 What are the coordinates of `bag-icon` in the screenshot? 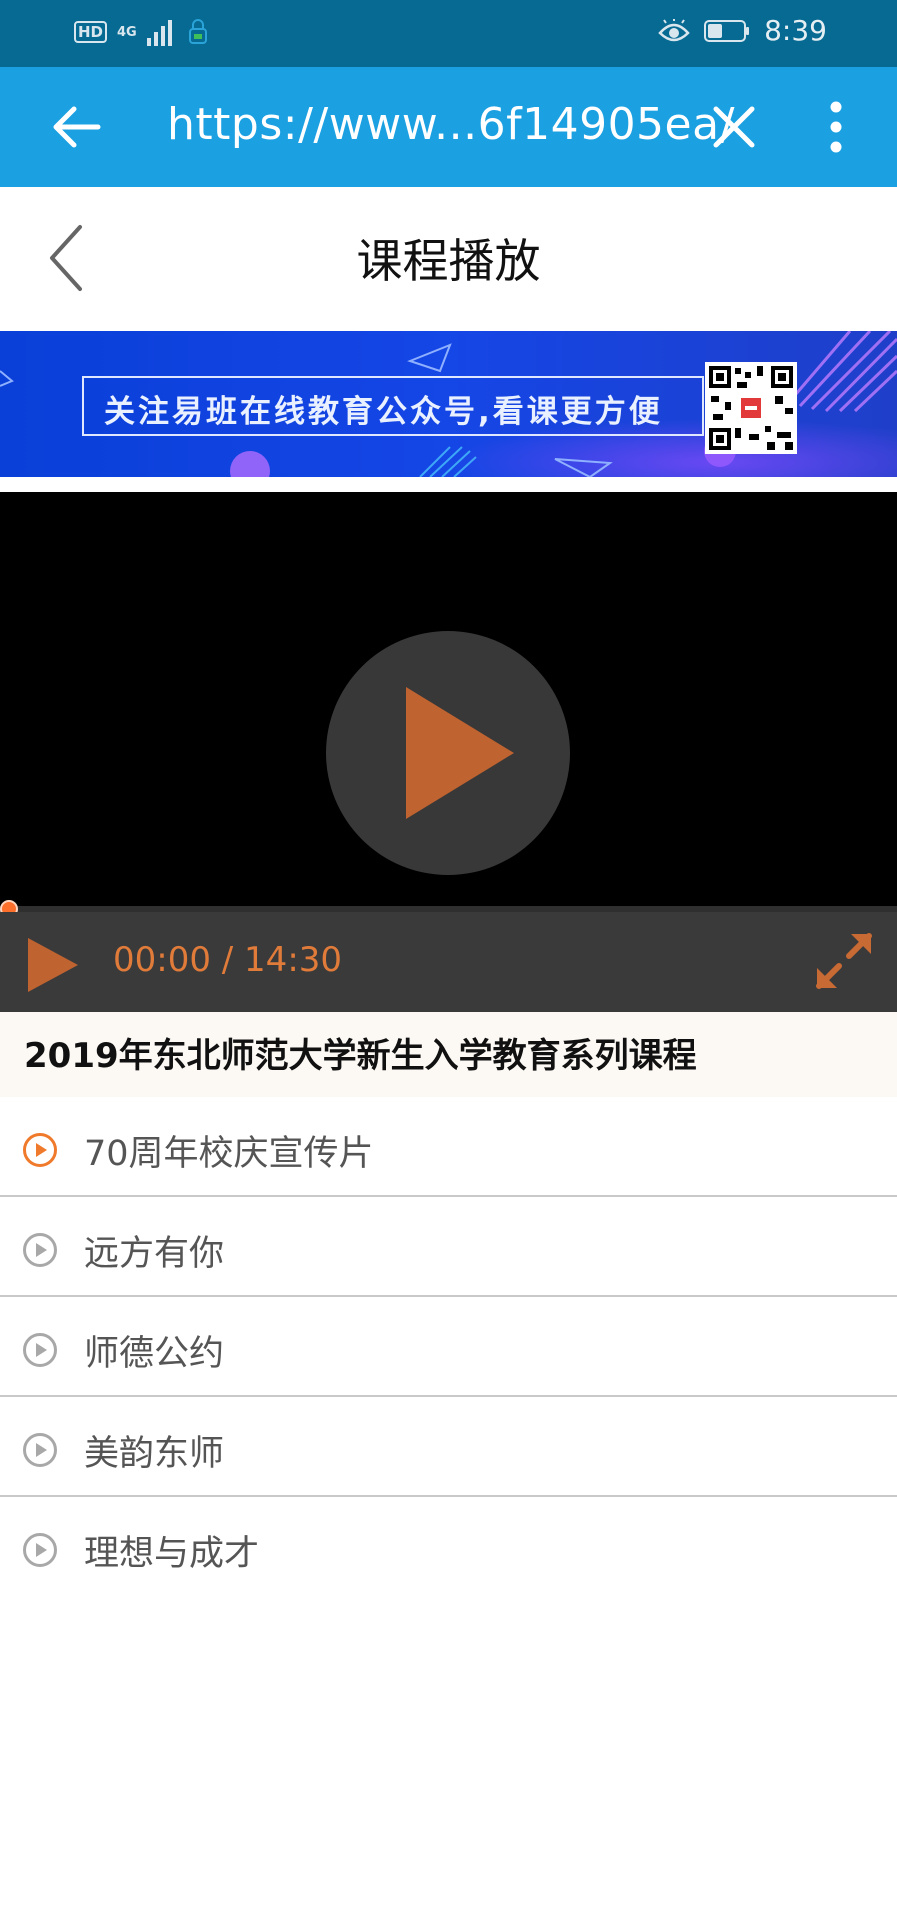 It's located at (197, 31).